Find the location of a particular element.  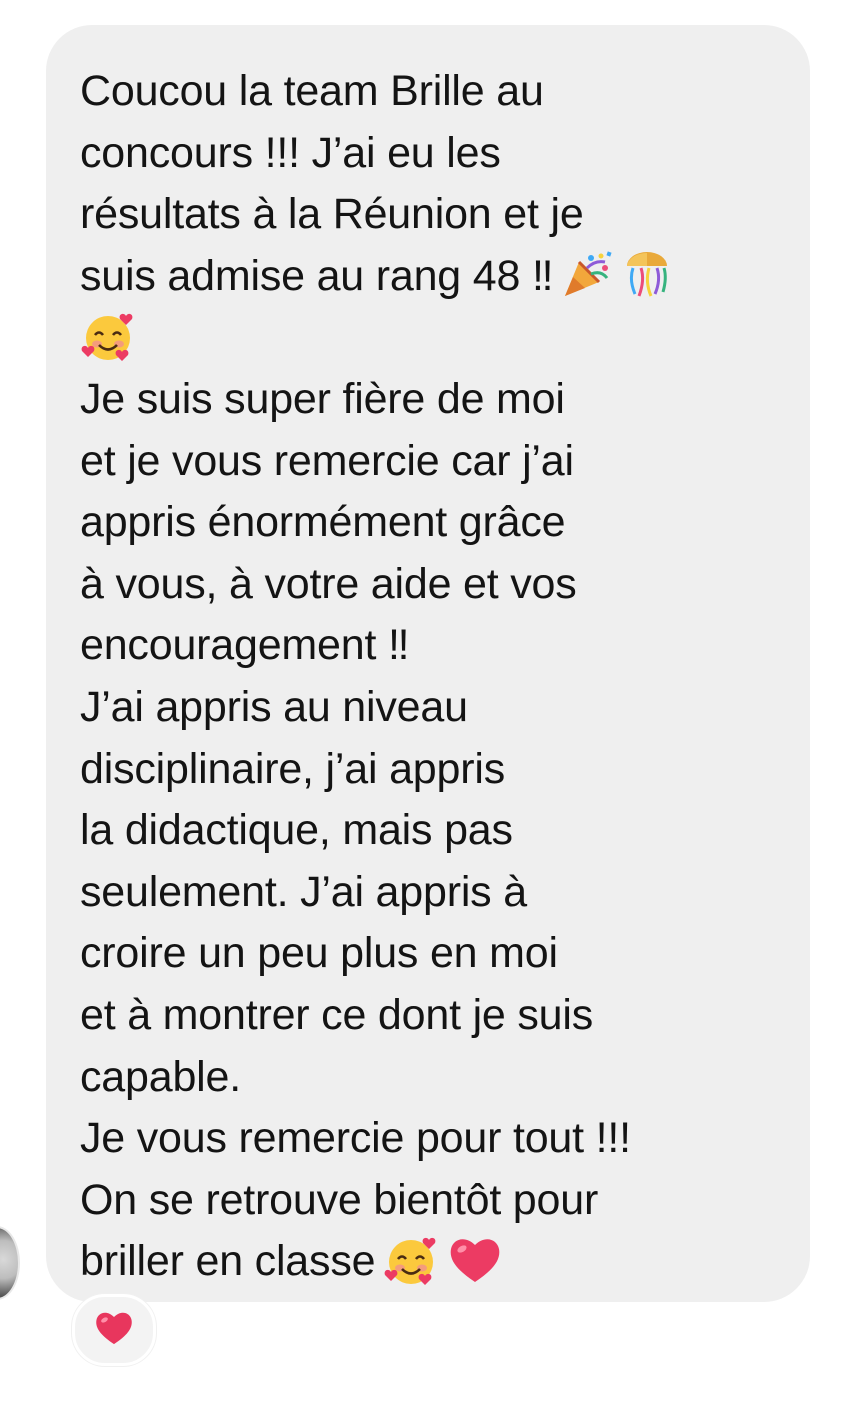

message-line: et je vous remercie car j’ai is located at coordinates (327, 460).